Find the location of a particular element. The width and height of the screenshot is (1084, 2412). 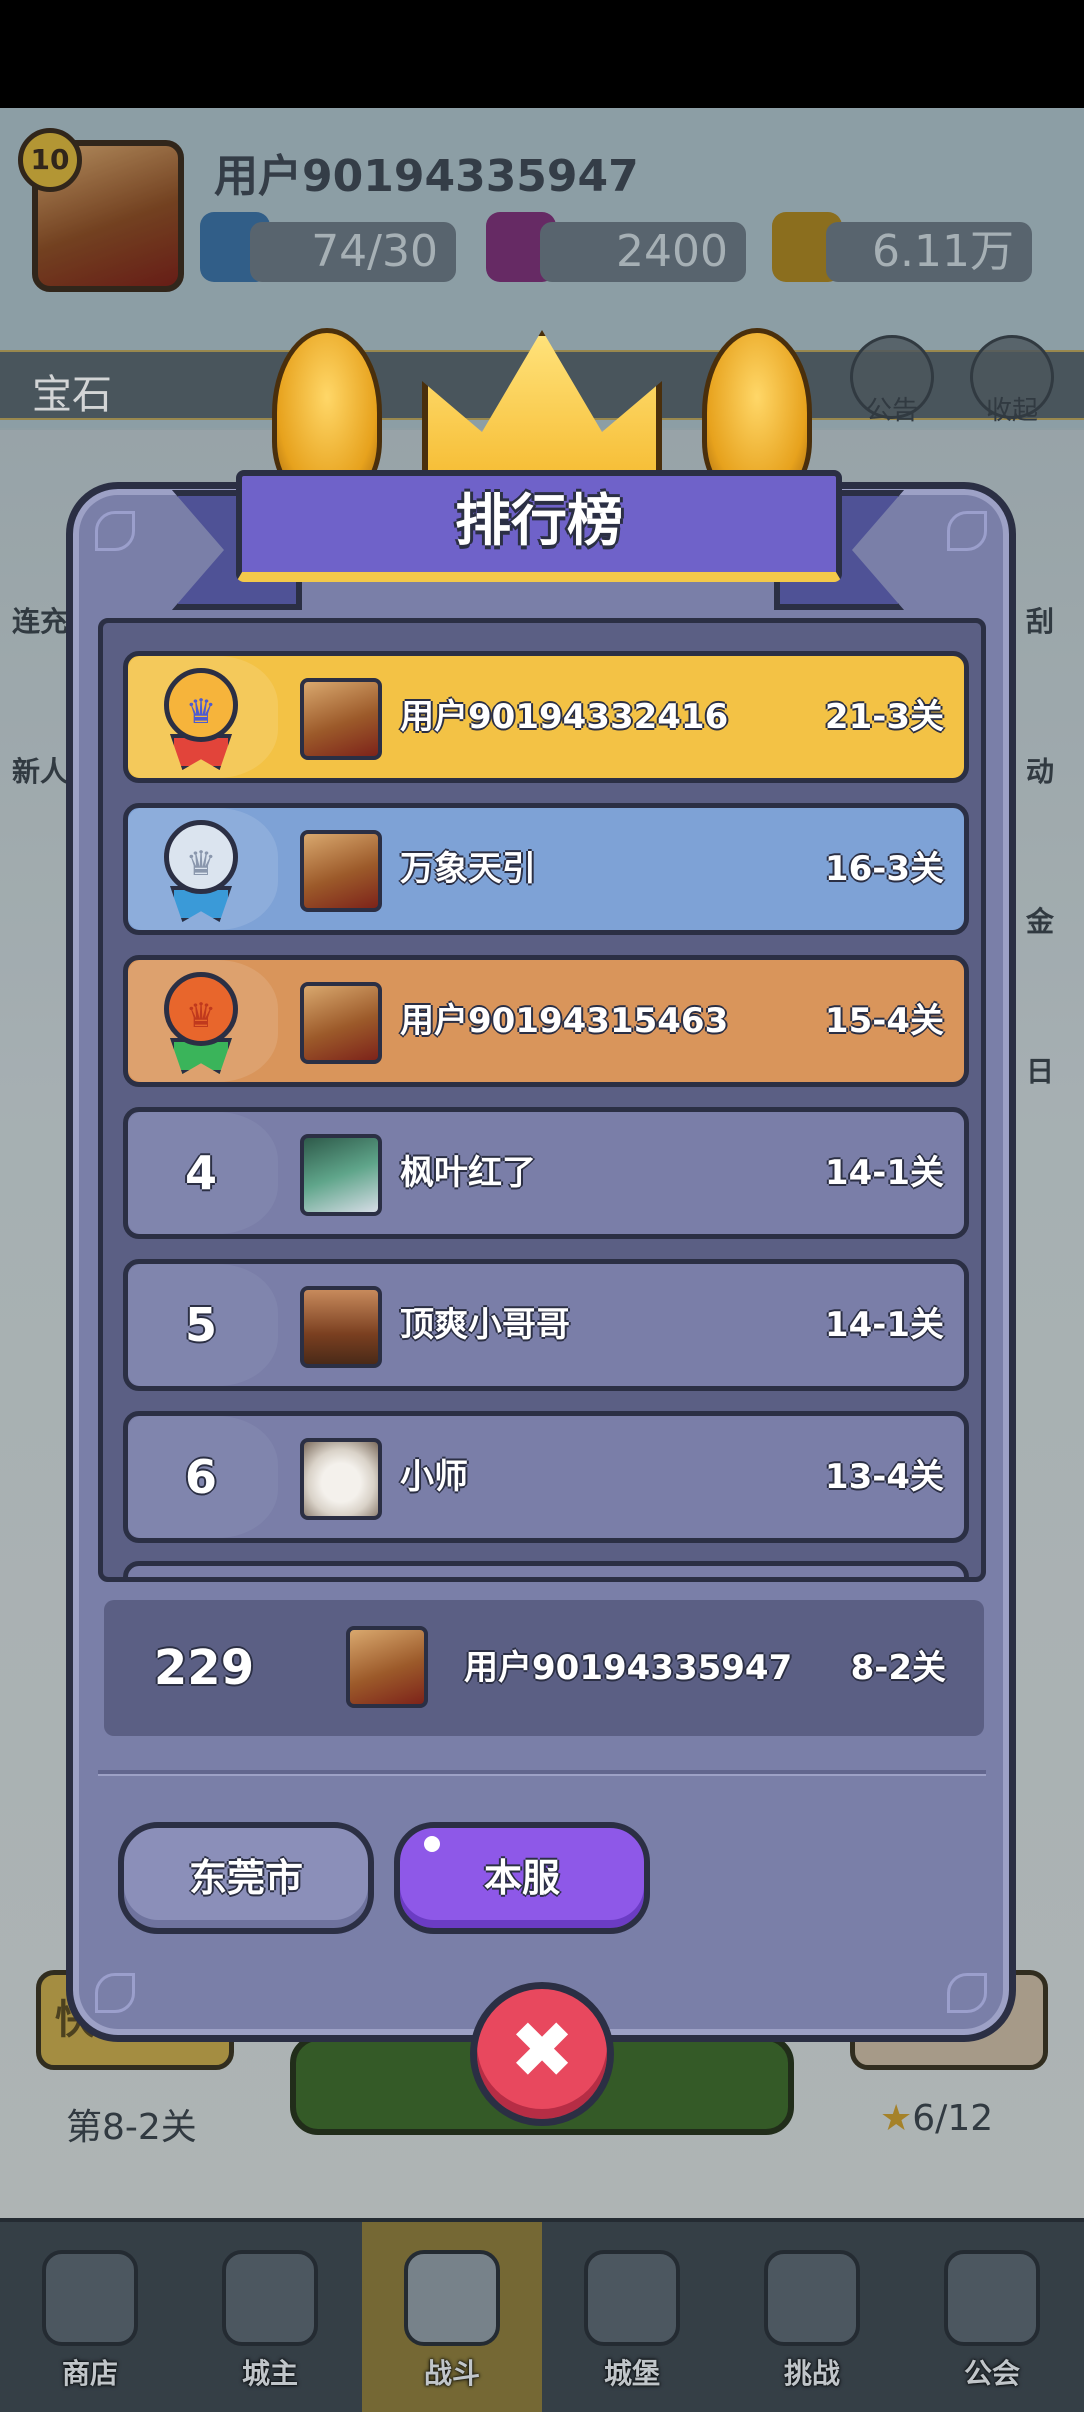

leaderboard-row-4: 4 枫叶红了 14-1关 is located at coordinates (546, 1173).